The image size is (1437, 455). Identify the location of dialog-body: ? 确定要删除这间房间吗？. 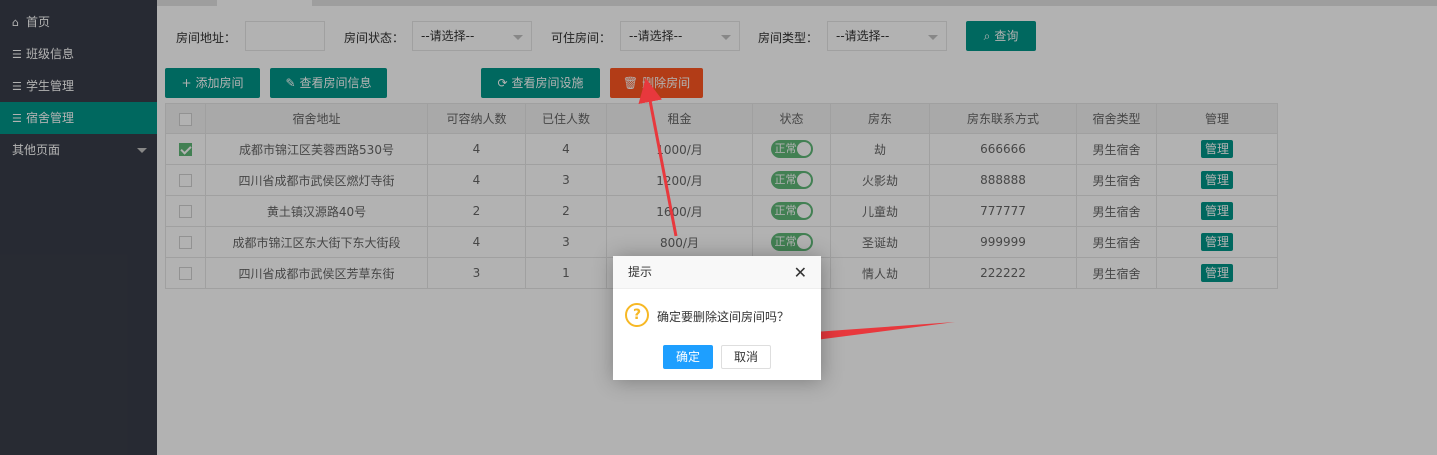
(717, 317).